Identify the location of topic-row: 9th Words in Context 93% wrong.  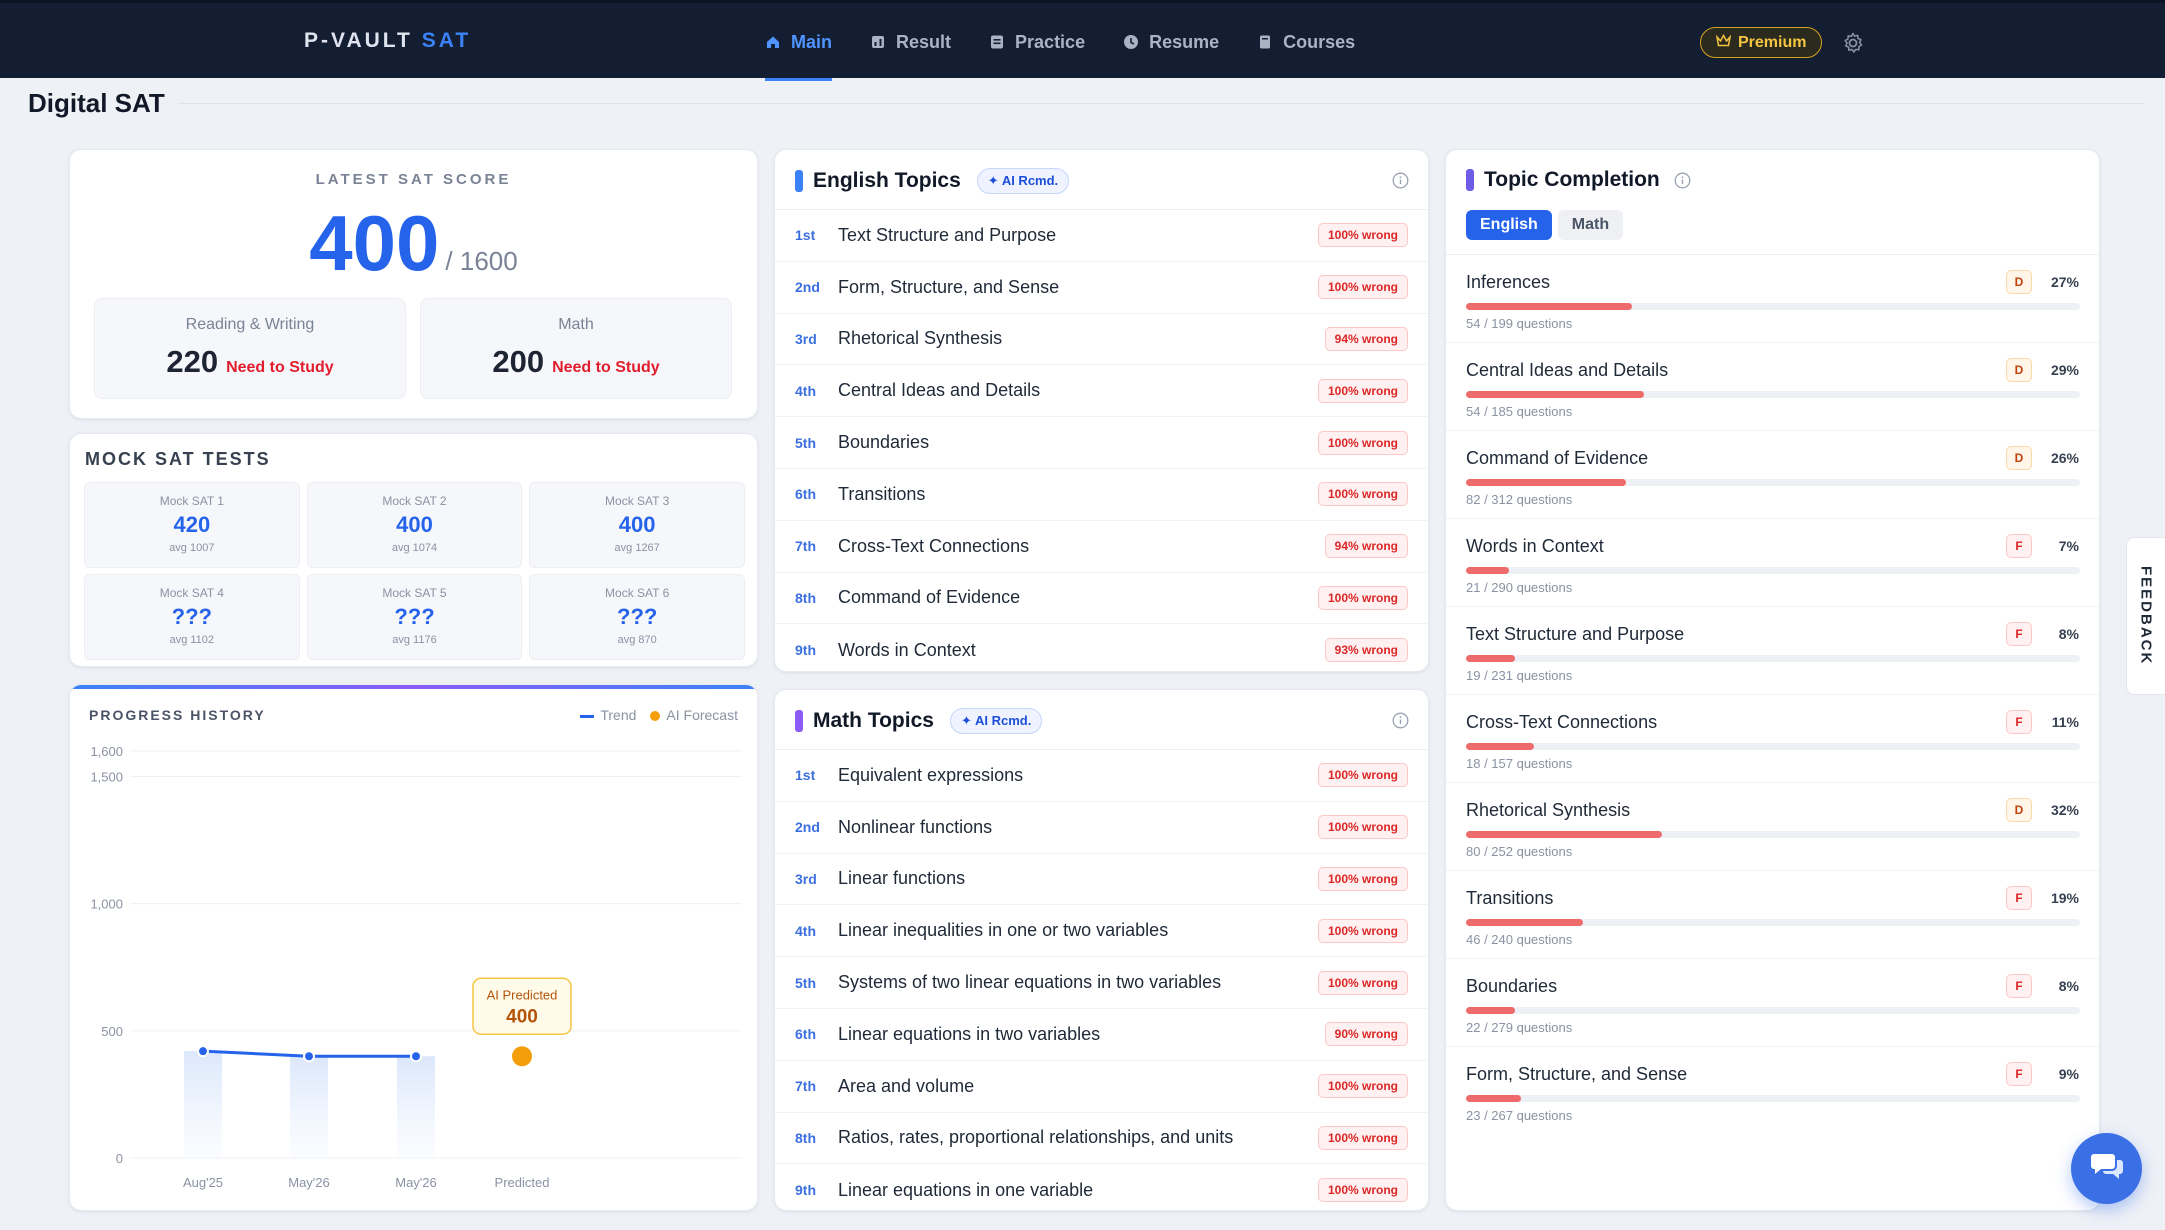
(1101, 650).